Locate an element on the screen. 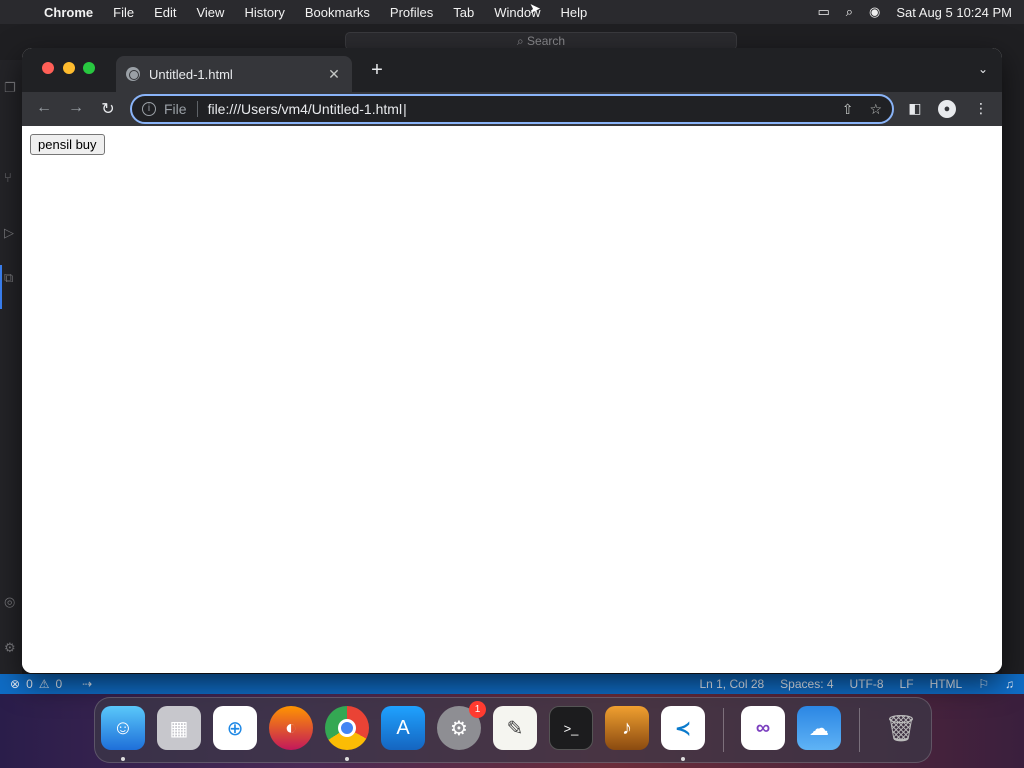  menu-history: History is located at coordinates (264, 12).